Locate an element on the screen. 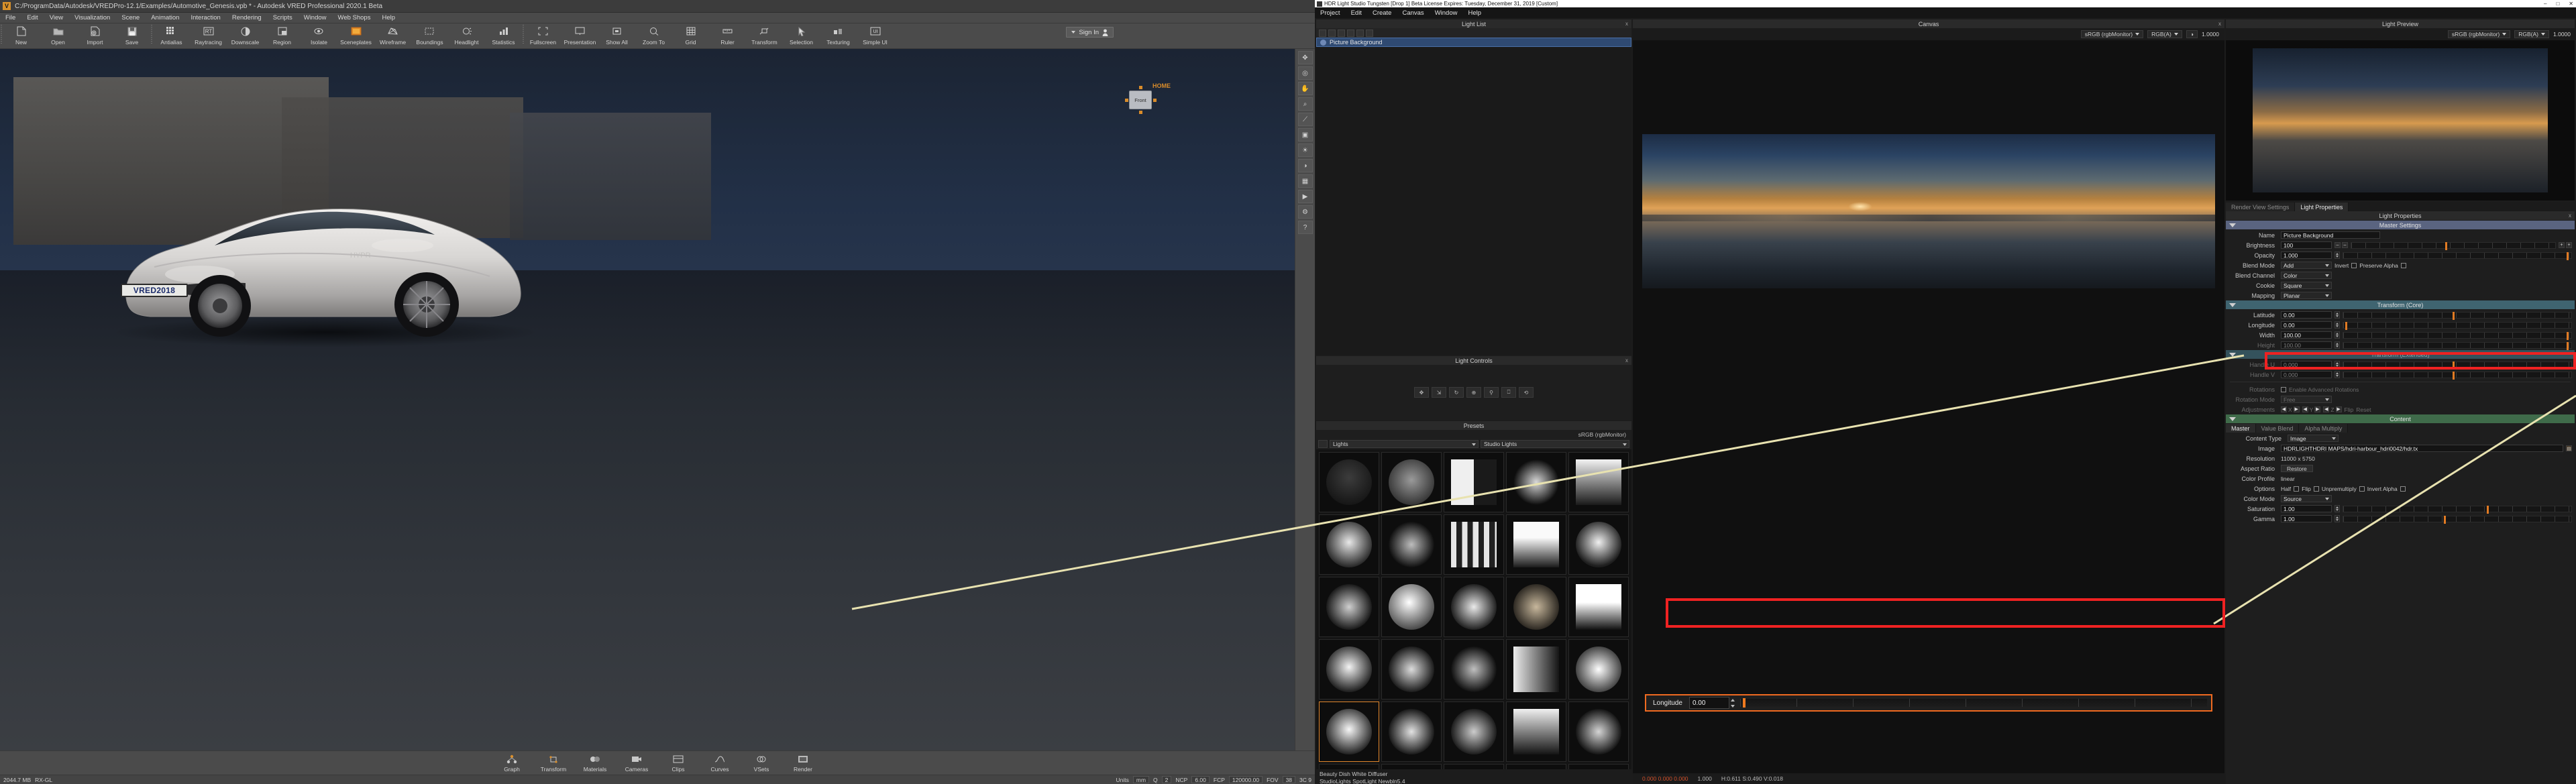 This screenshot has height=784, width=2576. module-button-vsets: VSets is located at coordinates (761, 763).